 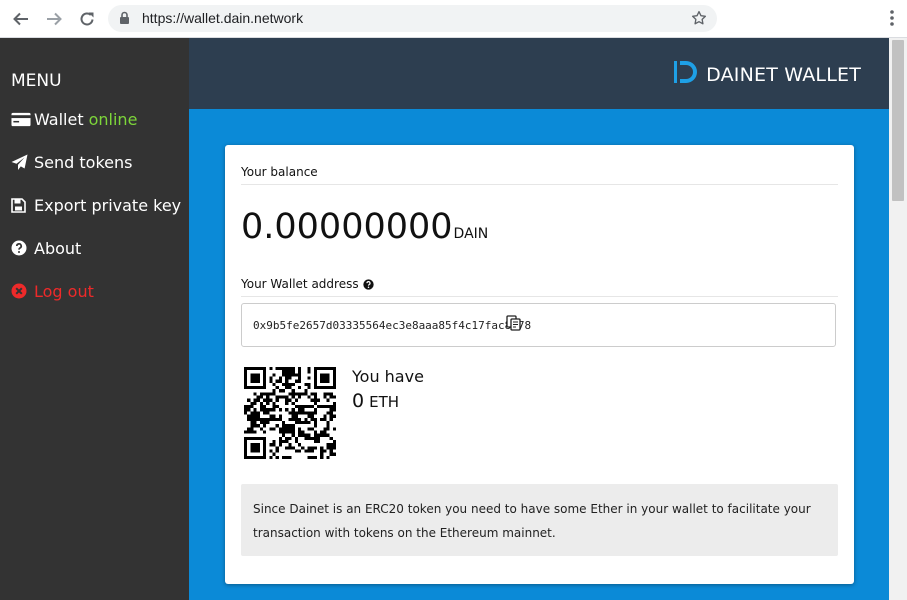 I want to click on qr-code, so click(x=290, y=415).